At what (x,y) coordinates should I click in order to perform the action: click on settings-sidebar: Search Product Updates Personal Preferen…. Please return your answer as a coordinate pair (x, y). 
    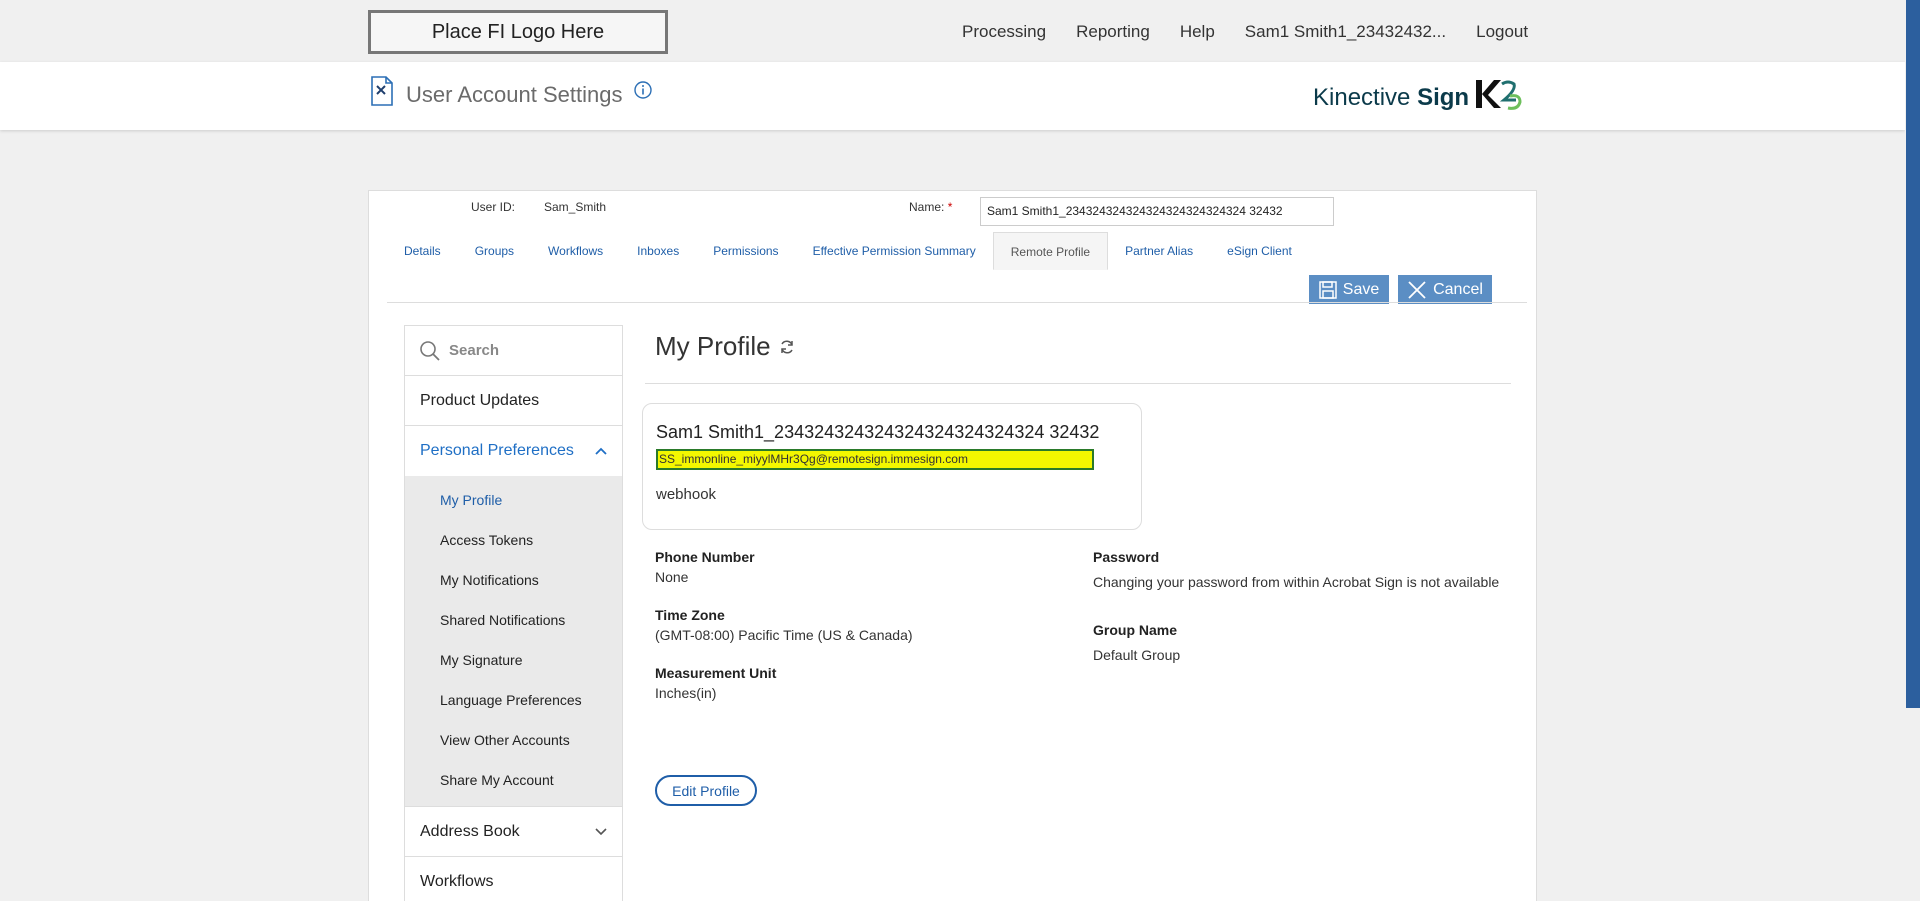
    Looking at the image, I should click on (513, 613).